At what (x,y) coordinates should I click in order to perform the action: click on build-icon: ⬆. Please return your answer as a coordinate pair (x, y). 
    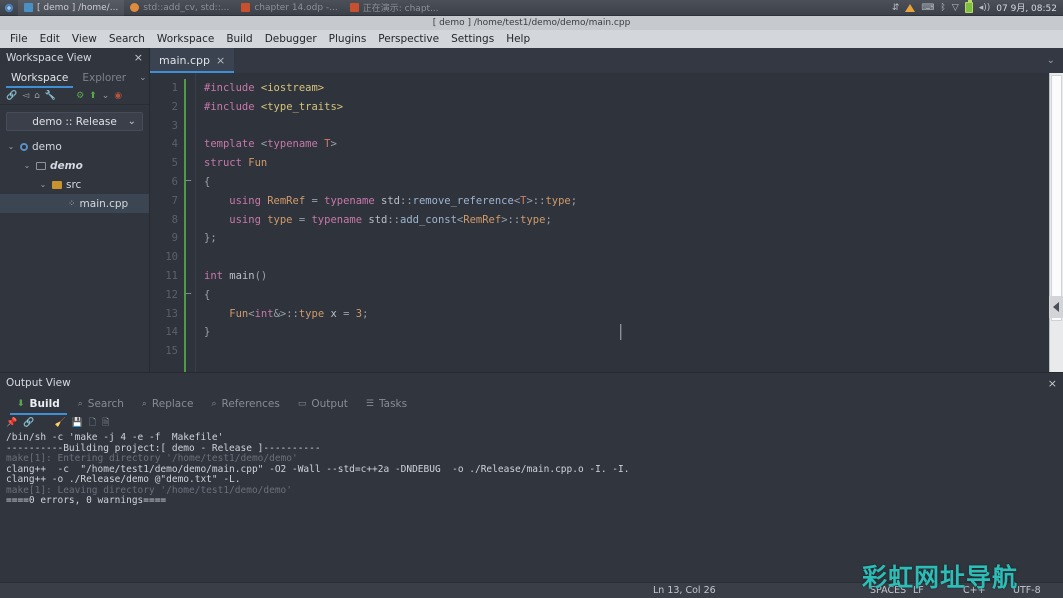
    Looking at the image, I should click on (93, 96).